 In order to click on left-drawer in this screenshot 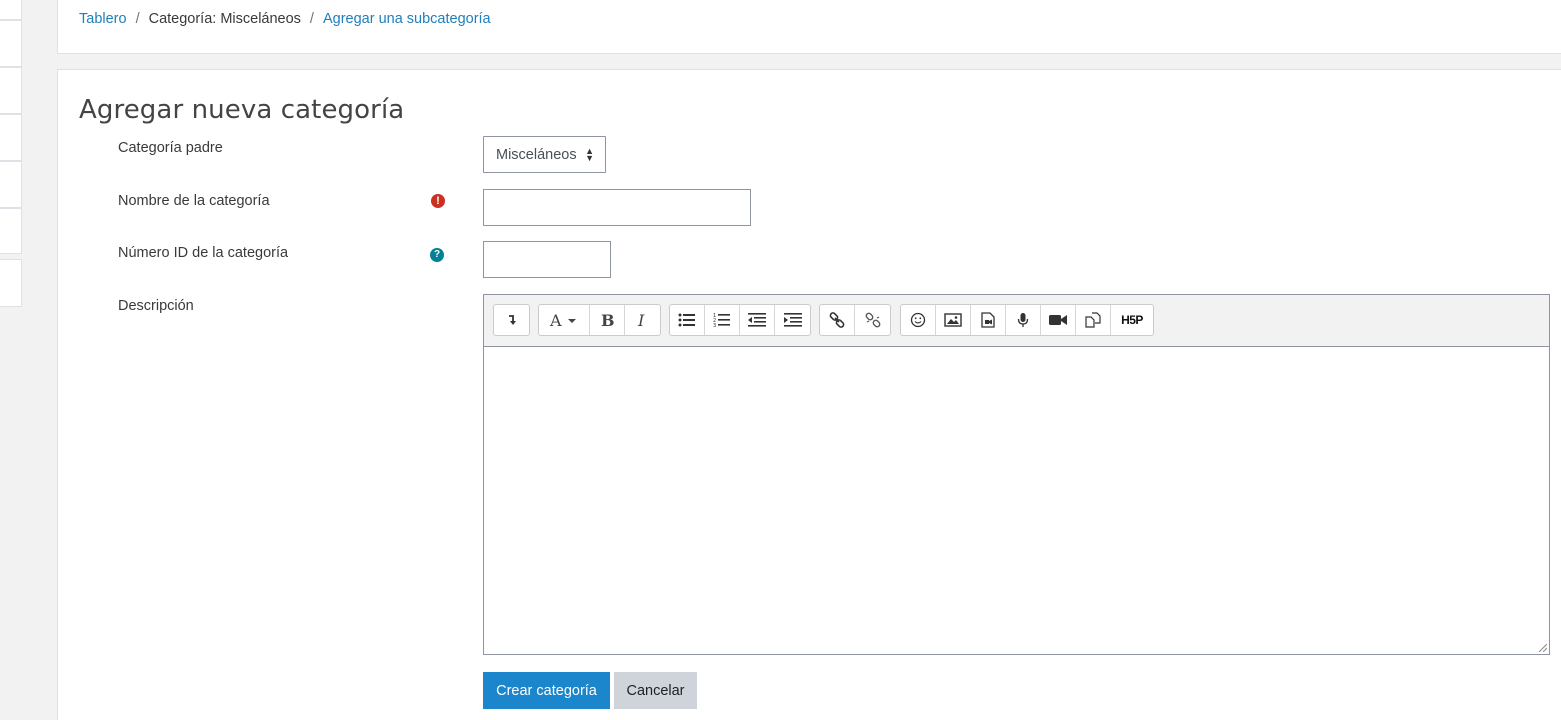, I will do `click(11, 153)`.